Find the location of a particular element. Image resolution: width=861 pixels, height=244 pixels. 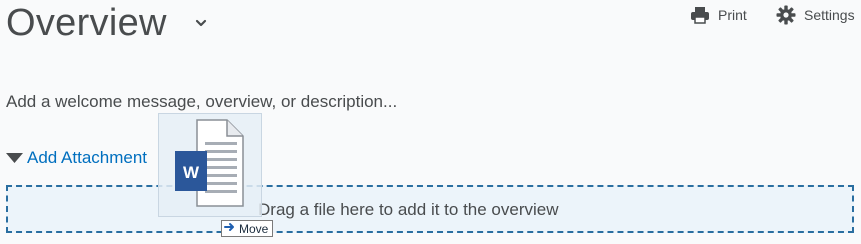

caret-down-icon is located at coordinates (14, 158).